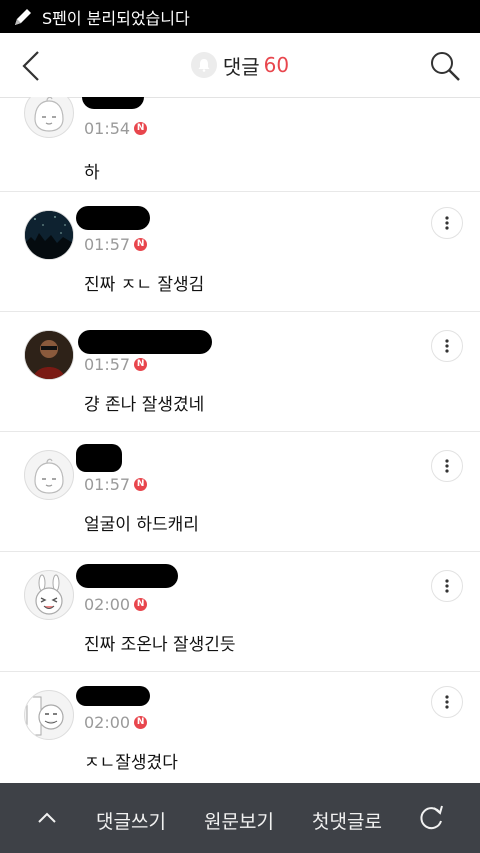 This screenshot has width=480, height=853. Describe the element at coordinates (92, 173) in the screenshot. I see `comment-text: 하` at that location.